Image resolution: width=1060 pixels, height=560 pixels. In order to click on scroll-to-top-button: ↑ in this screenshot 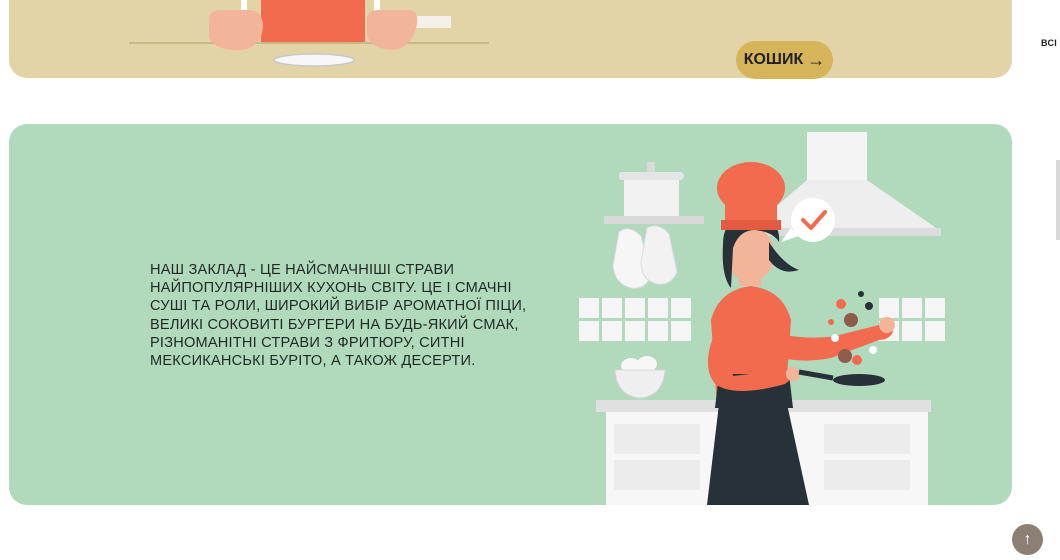, I will do `click(1027, 539)`.